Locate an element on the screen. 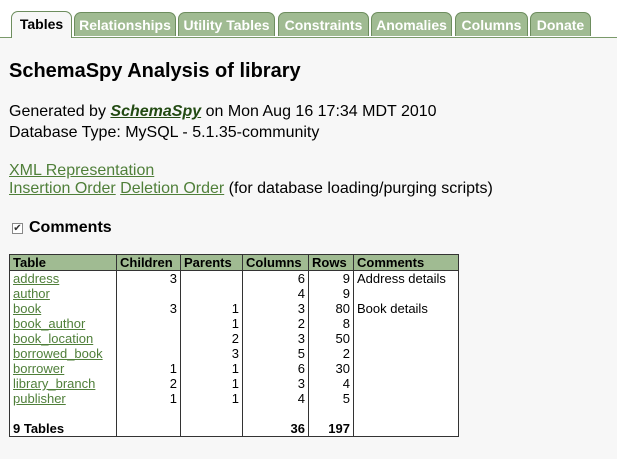  cell-comment: Address details is located at coordinates (406, 278).